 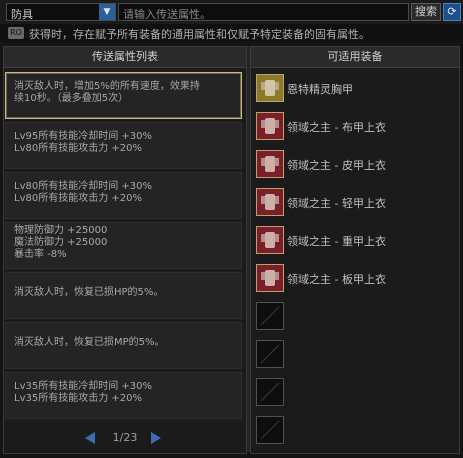 What do you see at coordinates (78, 398) in the screenshot?
I see `attribute-option-line: Lv35所有技能攻击力 +20%` at bounding box center [78, 398].